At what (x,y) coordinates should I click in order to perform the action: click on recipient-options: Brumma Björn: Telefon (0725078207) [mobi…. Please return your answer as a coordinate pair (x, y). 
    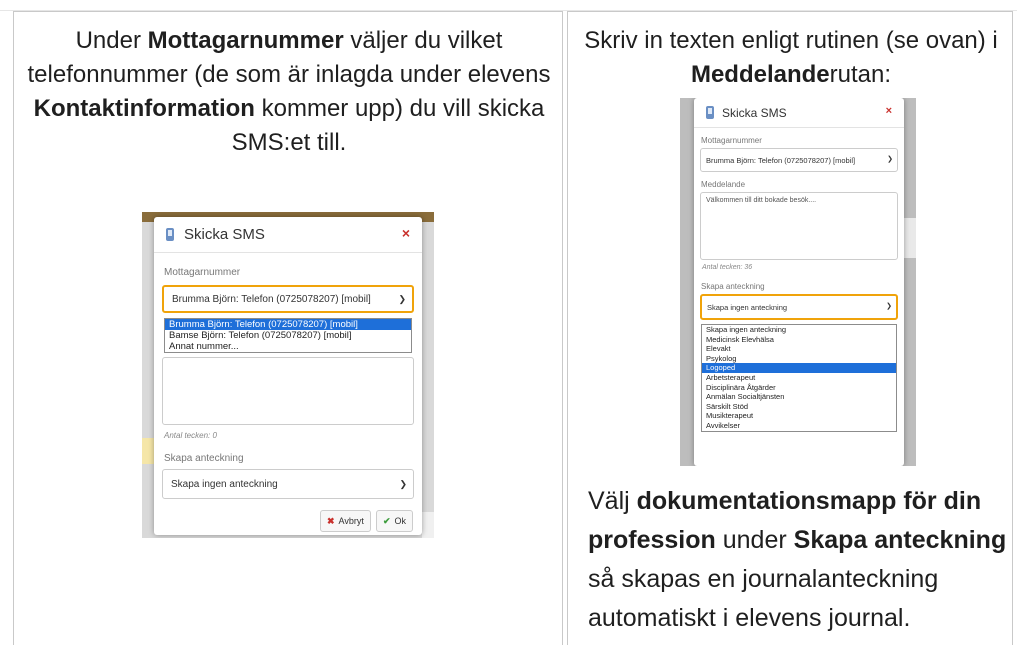
    Looking at the image, I should click on (288, 335).